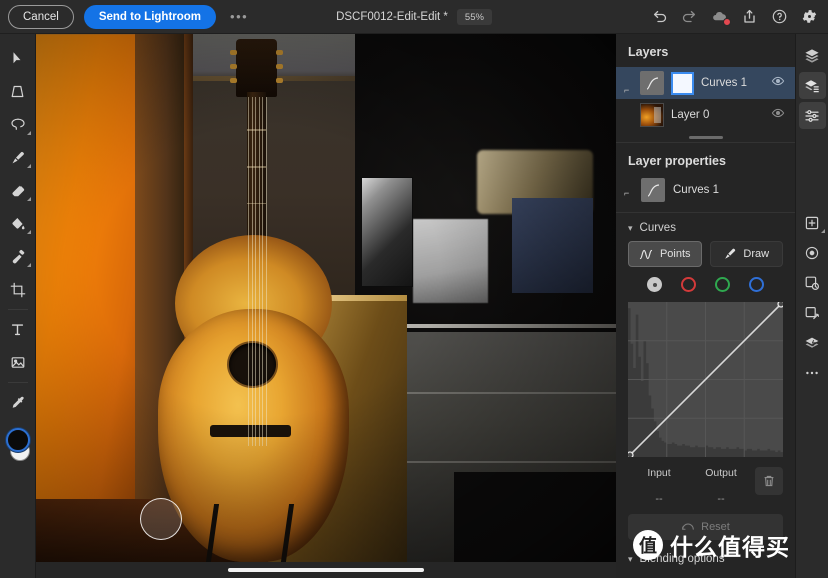  What do you see at coordinates (722, 284) in the screenshot?
I see `green-channel-button` at bounding box center [722, 284].